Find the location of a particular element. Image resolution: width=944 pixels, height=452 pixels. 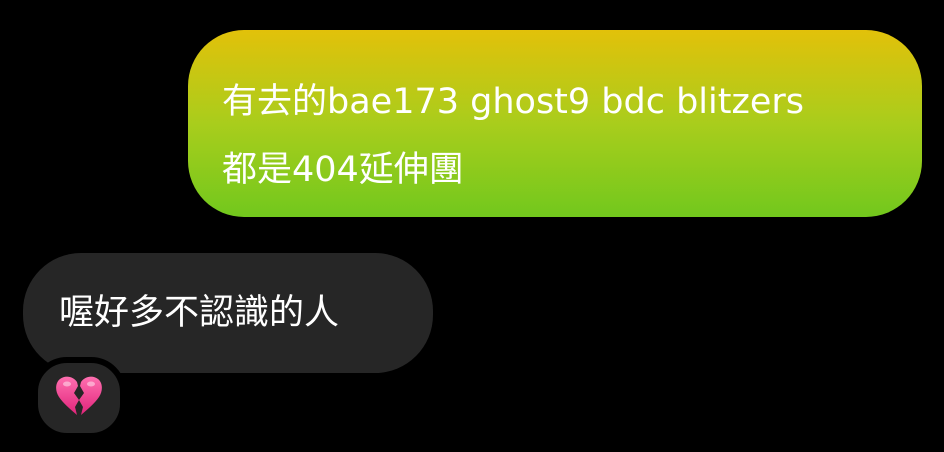

outgoing-message-line-2: 都是404延伸團 is located at coordinates (343, 170).